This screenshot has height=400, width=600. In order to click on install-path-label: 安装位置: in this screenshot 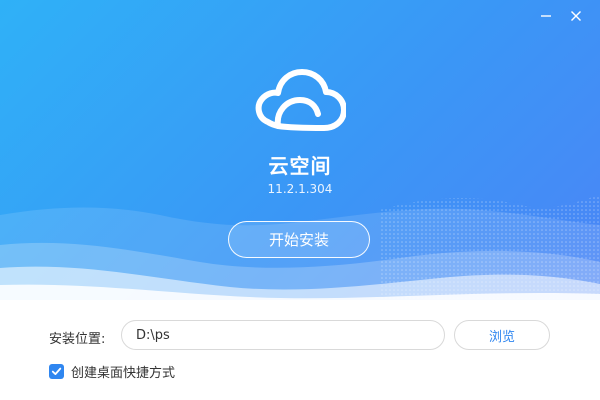, I will do `click(77, 339)`.